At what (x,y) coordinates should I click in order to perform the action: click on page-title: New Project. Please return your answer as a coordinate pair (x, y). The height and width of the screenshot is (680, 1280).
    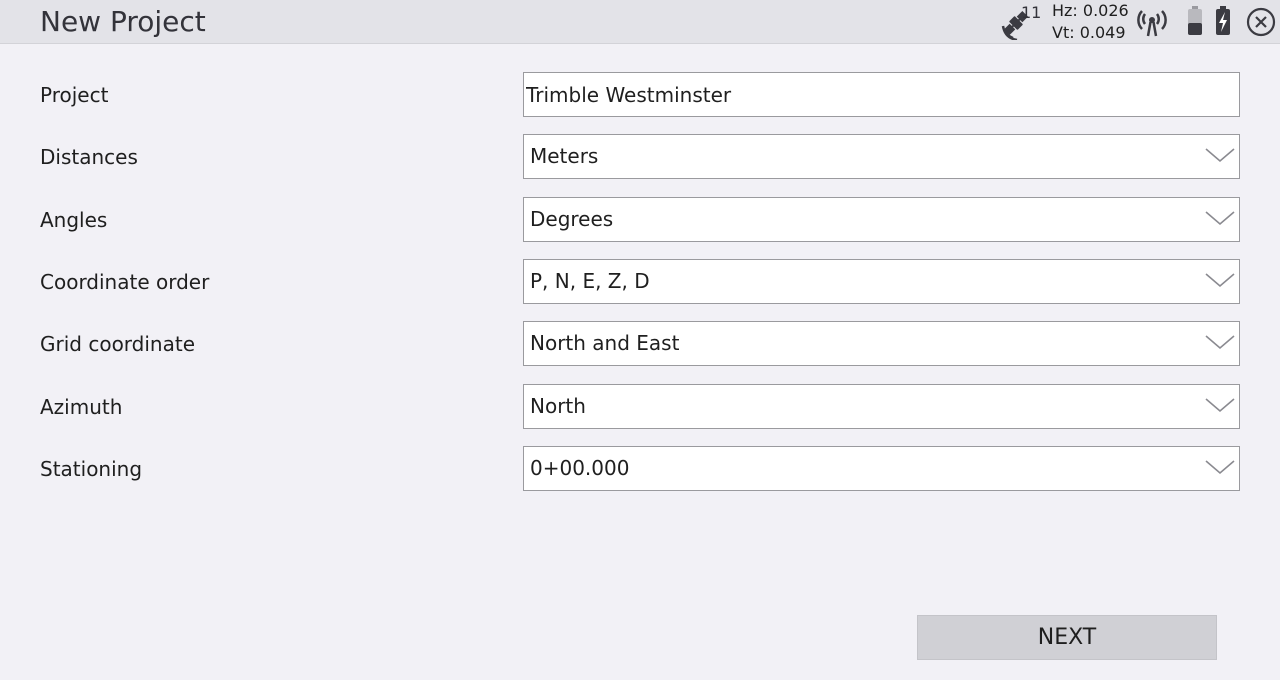
    Looking at the image, I should click on (123, 21).